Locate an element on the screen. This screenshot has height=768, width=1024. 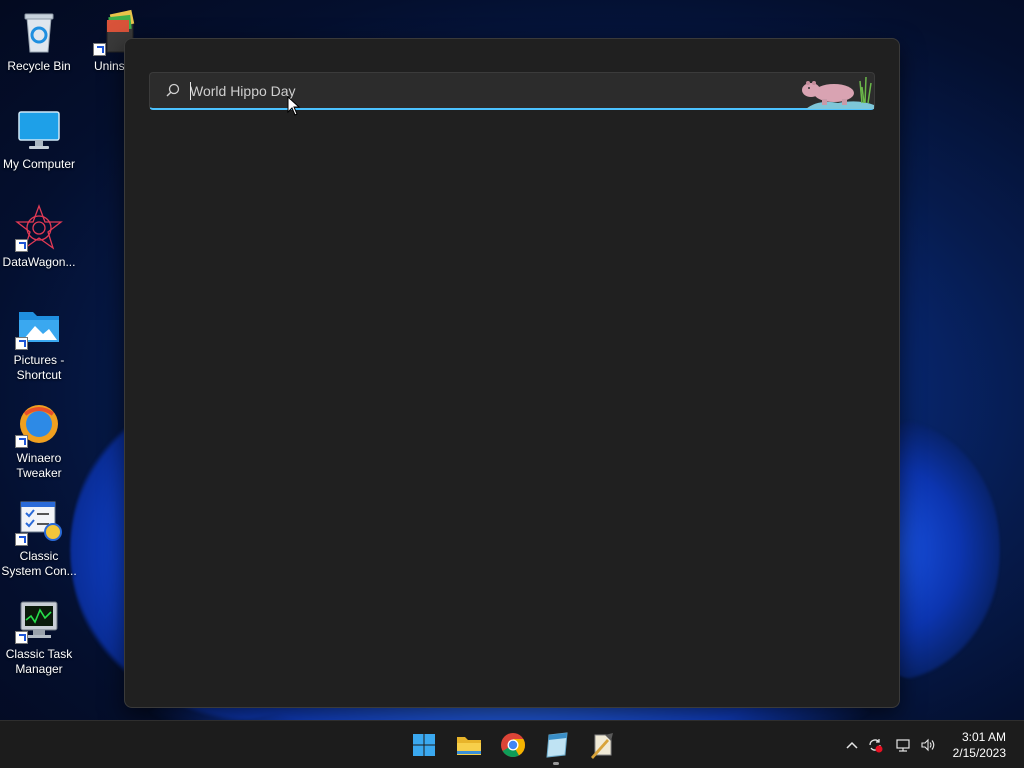
desktop-icon-label: Recycle Bin is located at coordinates (39, 66).